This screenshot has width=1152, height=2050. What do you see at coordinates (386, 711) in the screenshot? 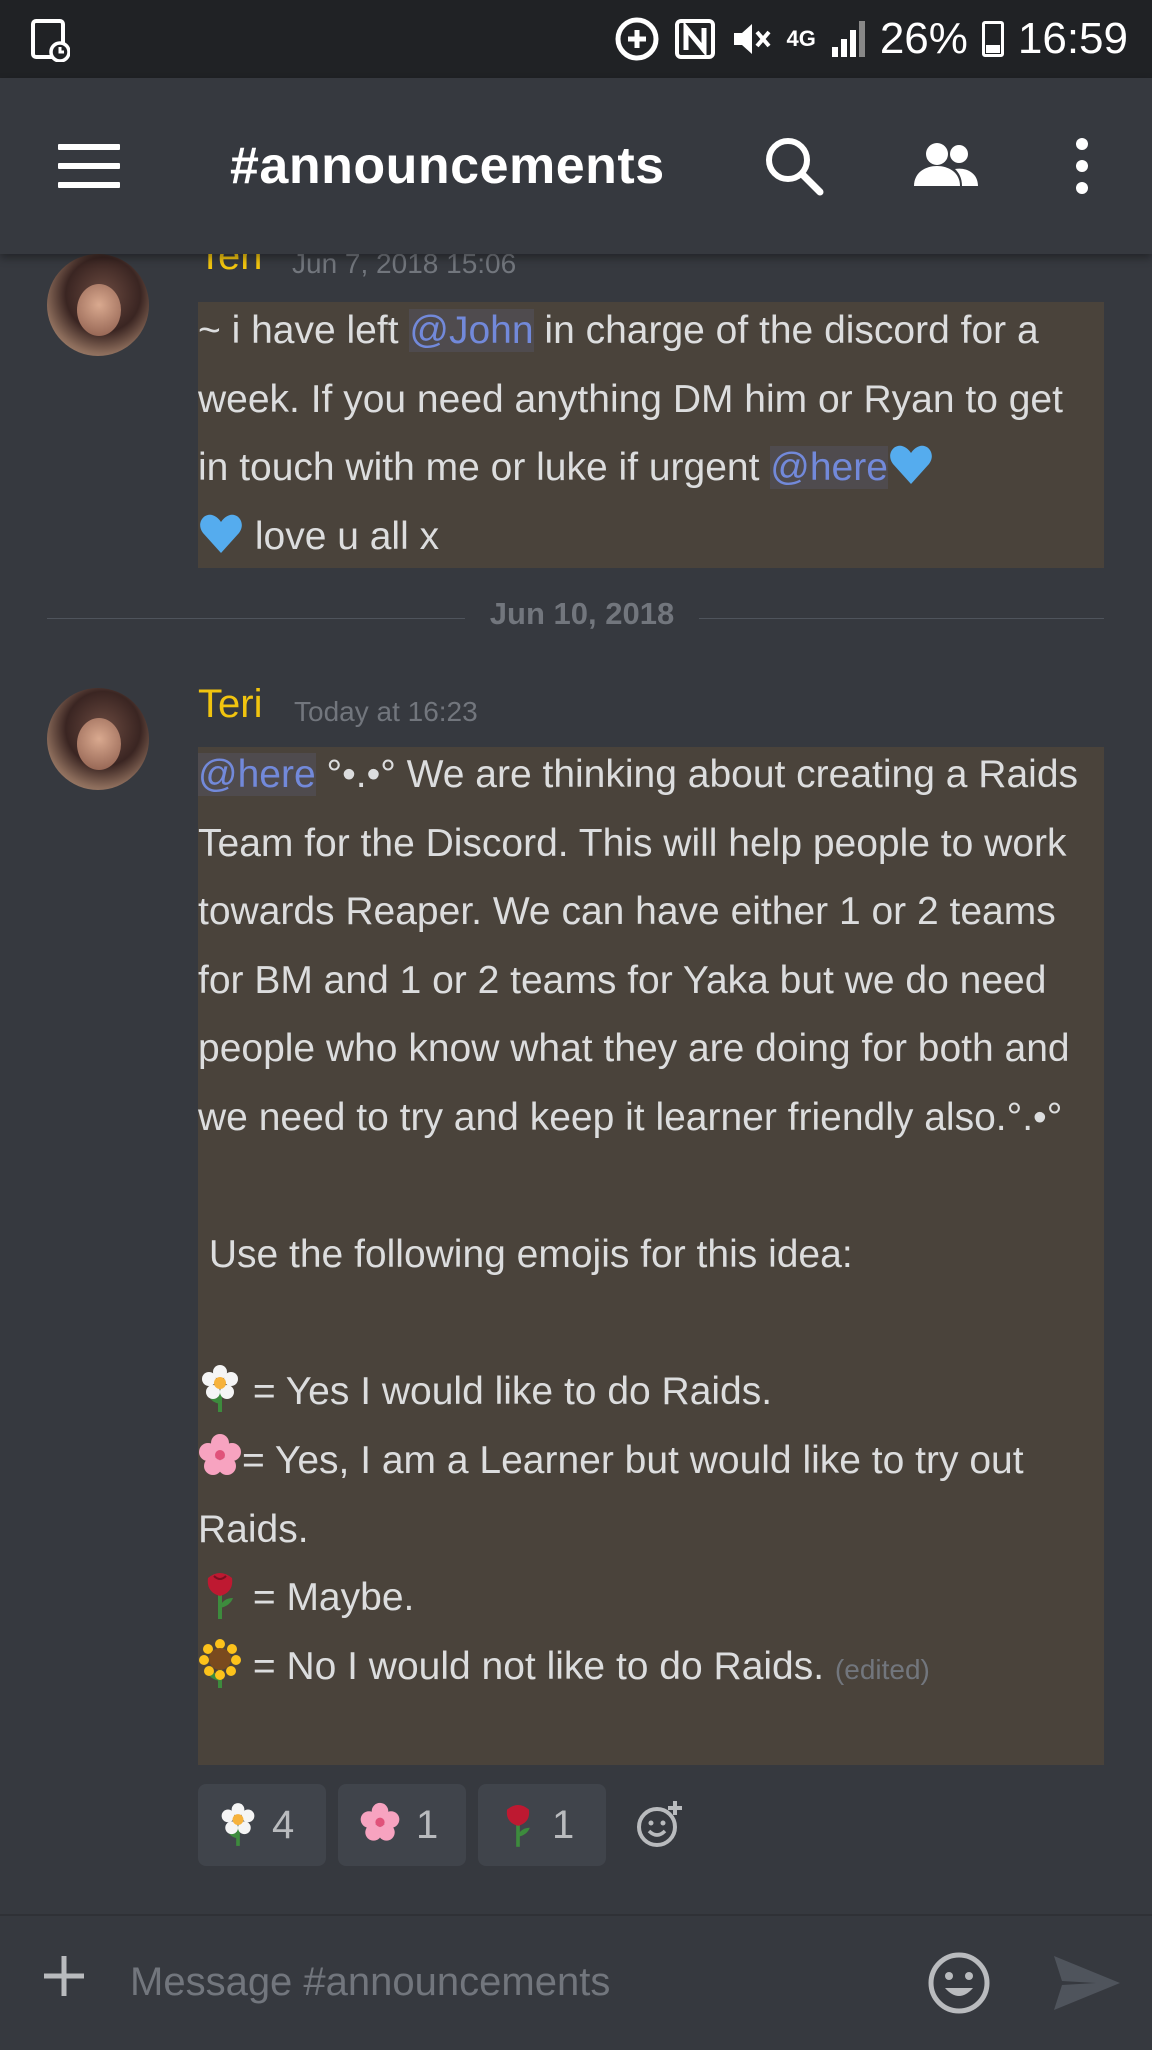
I see `timestamp: Today at 16:23` at bounding box center [386, 711].